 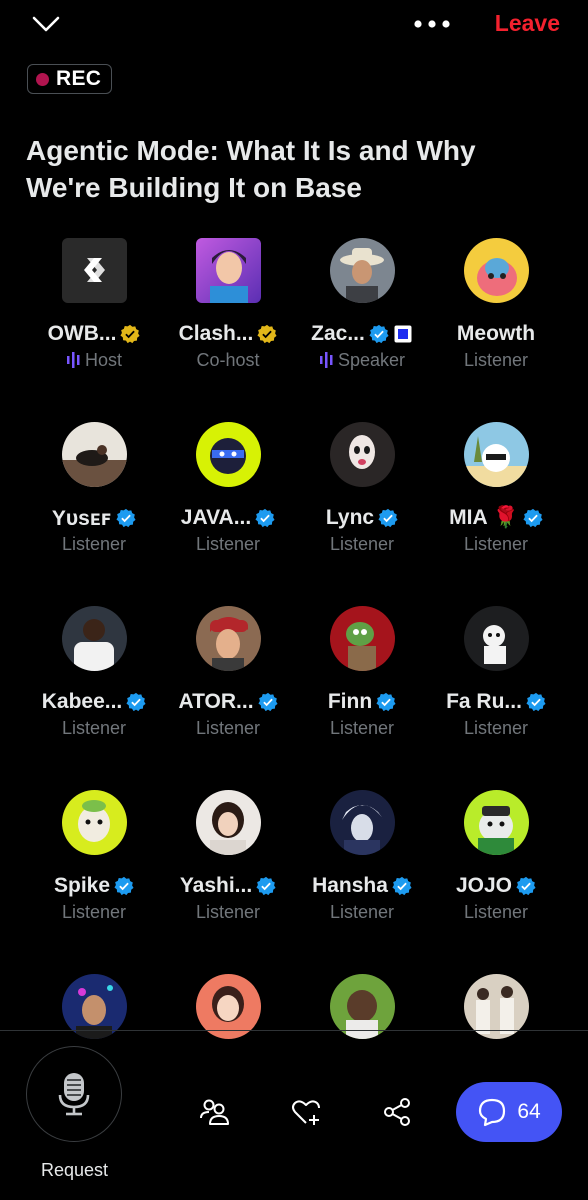 I want to click on participant: Clash... Co-host, so click(x=228, y=330).